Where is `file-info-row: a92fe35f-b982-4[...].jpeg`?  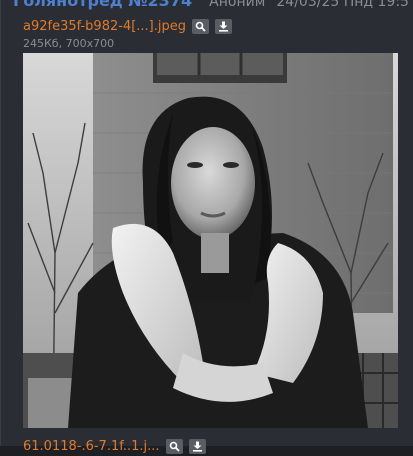
file-info-row: a92fe35f-b982-4[...].jpeg is located at coordinates (127, 26).